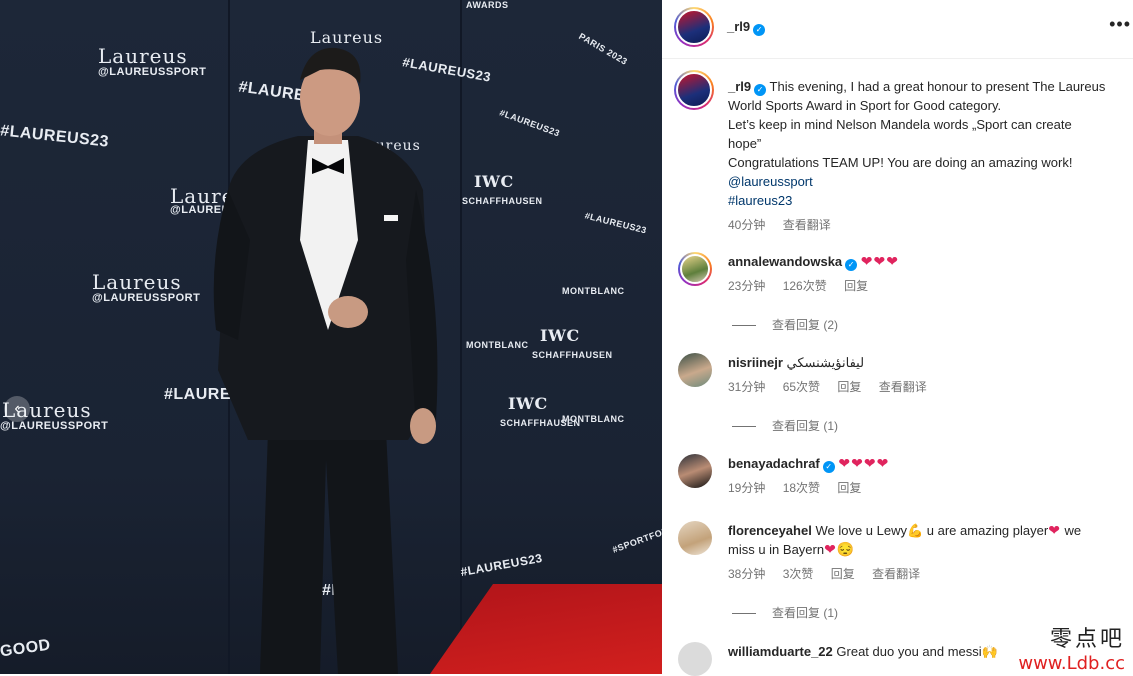 The width and height of the screenshot is (1133, 676). I want to click on post-timestamp: 40分钟, so click(747, 225).